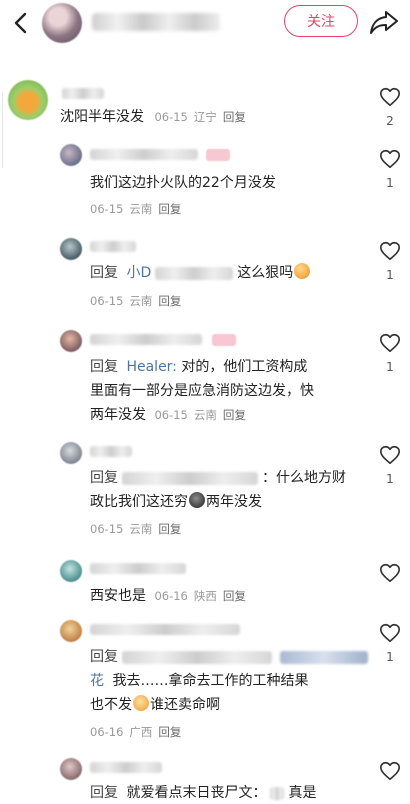 The image size is (410, 804). Describe the element at coordinates (205, 117) in the screenshot. I see `comment-region: 辽宁` at that location.